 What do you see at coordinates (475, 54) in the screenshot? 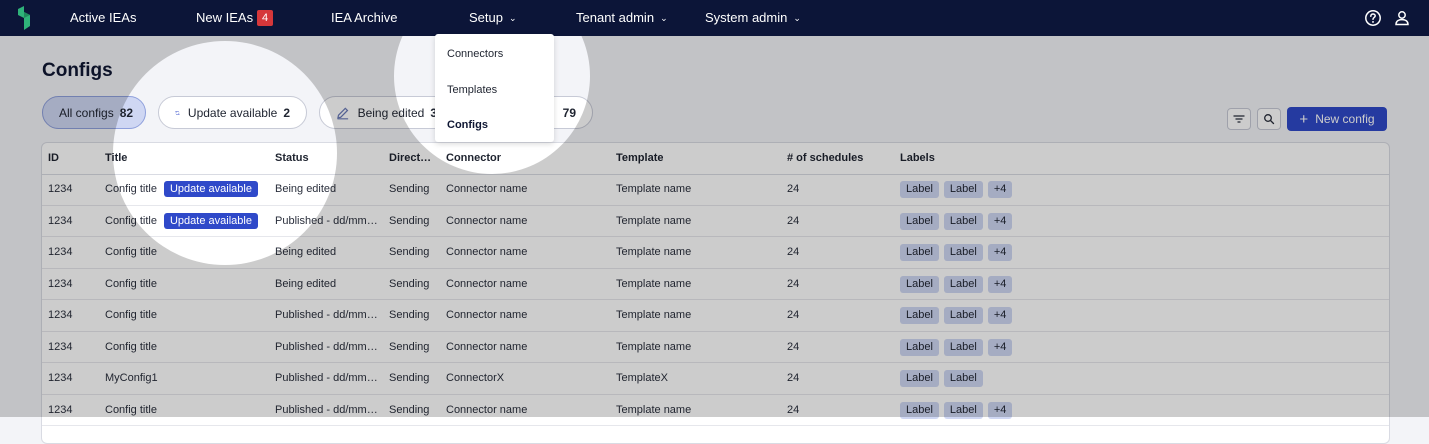
I see `menu-item-connectors: Connectors` at bounding box center [475, 54].